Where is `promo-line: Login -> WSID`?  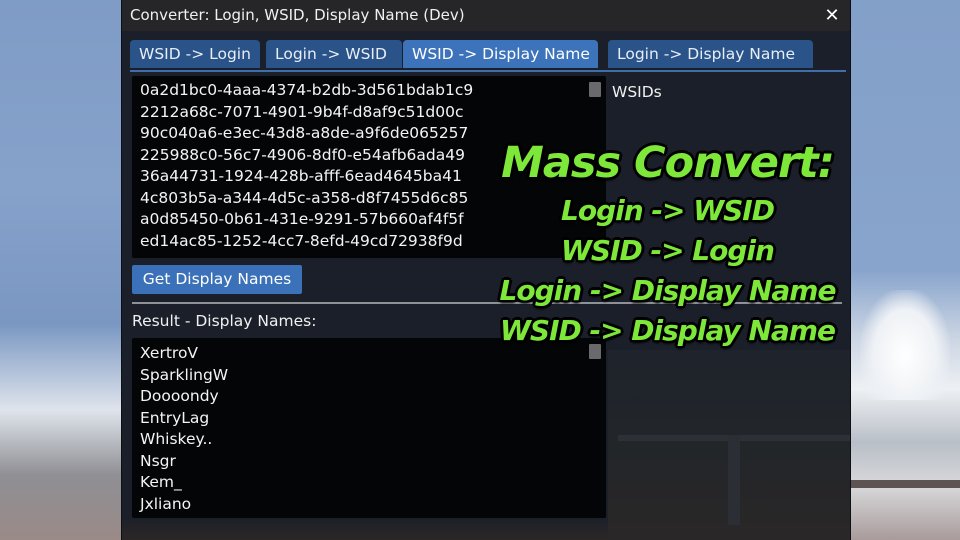 promo-line: Login -> WSID is located at coordinates (668, 210).